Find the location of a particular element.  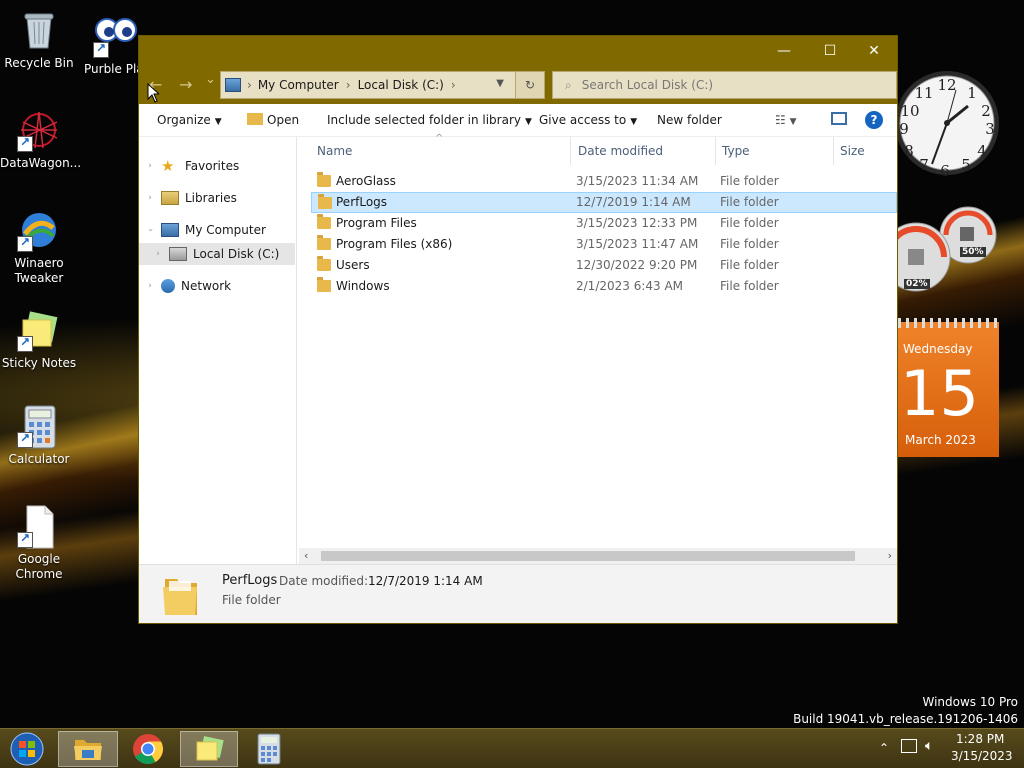

close-button: ✕ is located at coordinates (874, 51).